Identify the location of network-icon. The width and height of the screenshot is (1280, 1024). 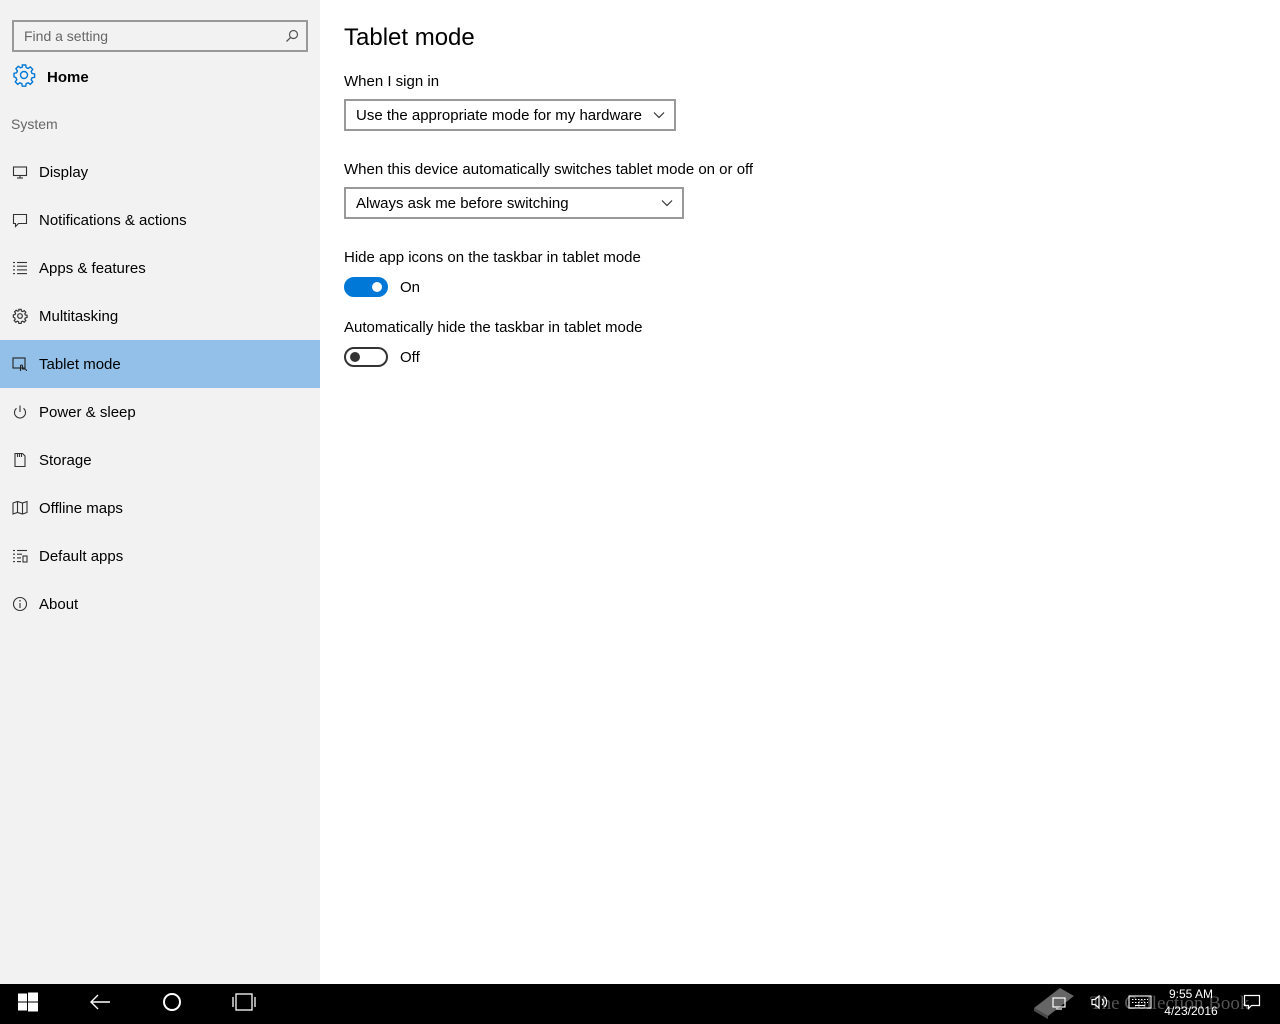
(1060, 1004).